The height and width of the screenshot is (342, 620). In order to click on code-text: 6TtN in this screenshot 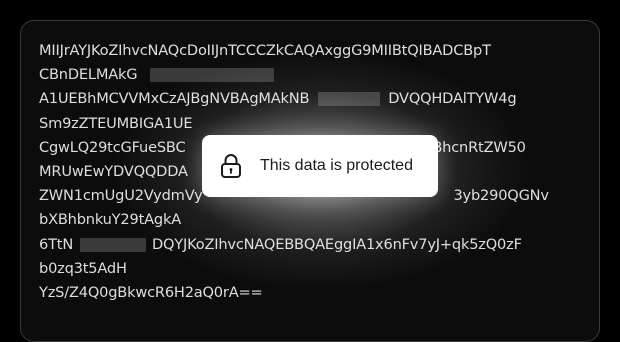, I will do `click(56, 244)`.